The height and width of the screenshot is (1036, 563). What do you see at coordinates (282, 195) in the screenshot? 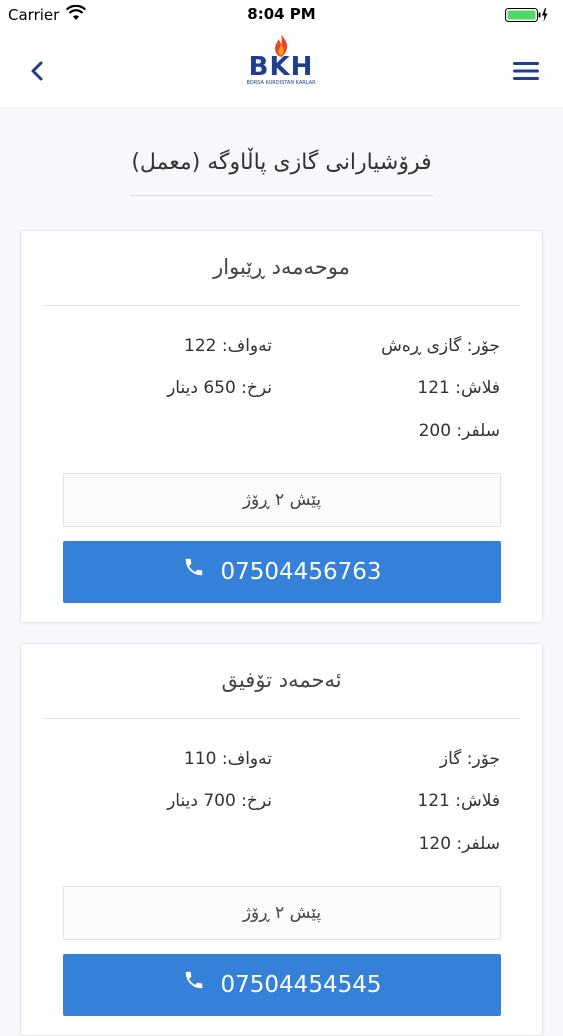
I see `title-divider` at bounding box center [282, 195].